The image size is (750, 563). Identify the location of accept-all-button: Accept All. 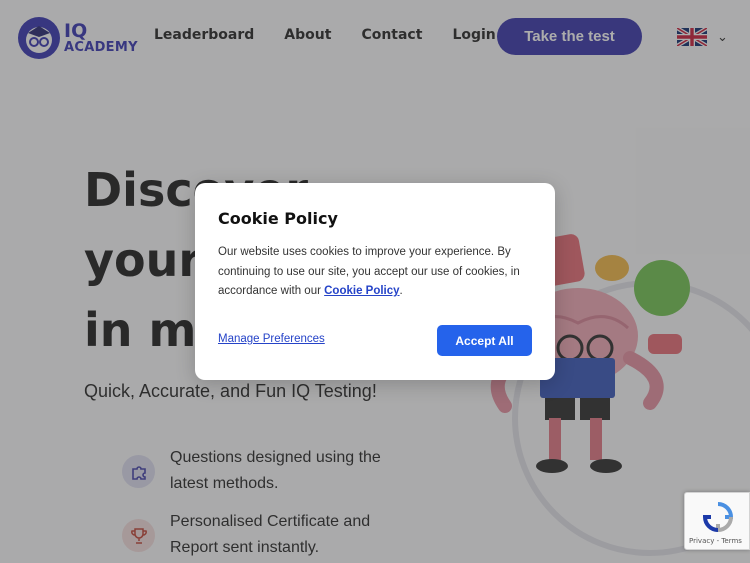
(484, 340).